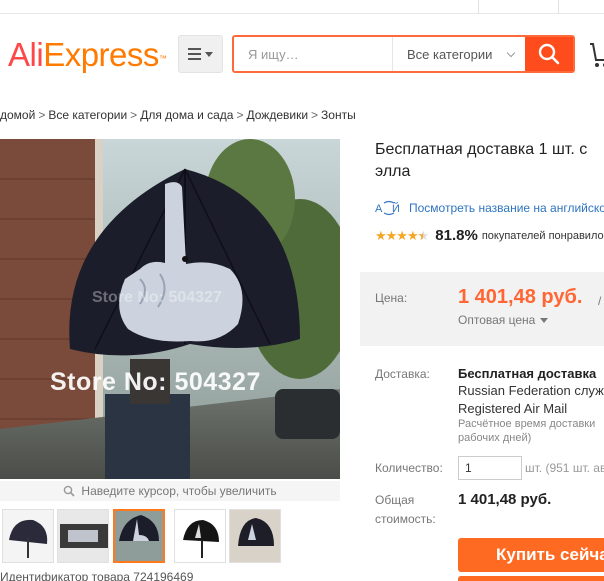  I want to click on add-to-cart-button, so click(531, 578).